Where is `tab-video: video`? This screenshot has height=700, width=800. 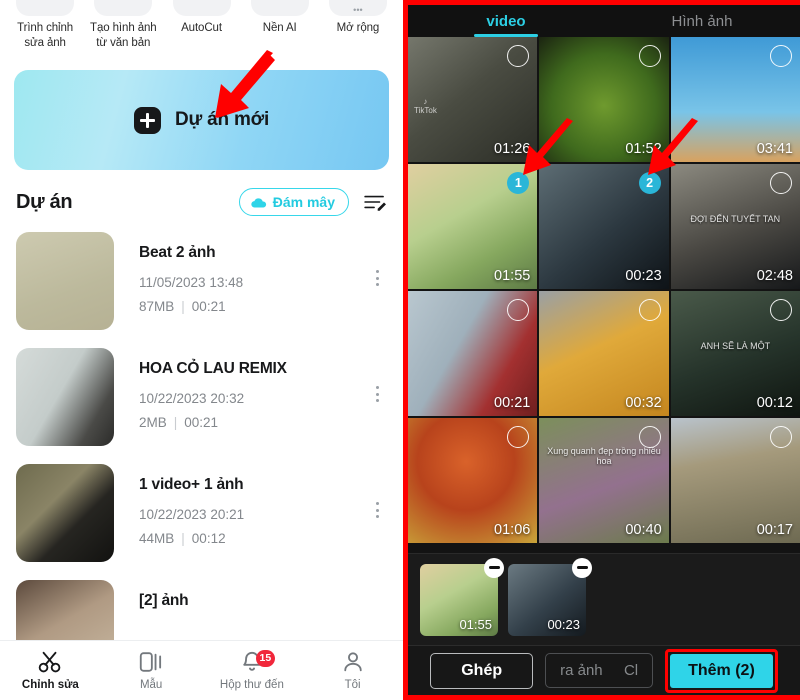
tab-video: video is located at coordinates (506, 21).